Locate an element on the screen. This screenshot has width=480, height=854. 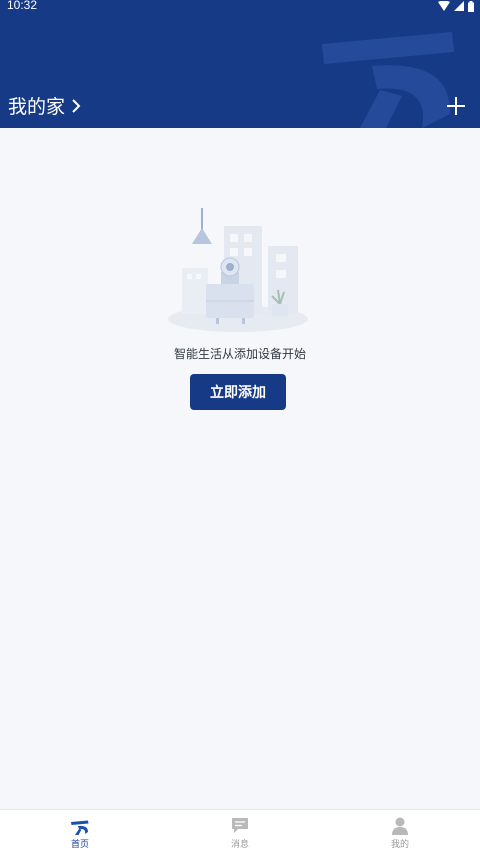
tab-profile-label: 我的 is located at coordinates (399, 845).